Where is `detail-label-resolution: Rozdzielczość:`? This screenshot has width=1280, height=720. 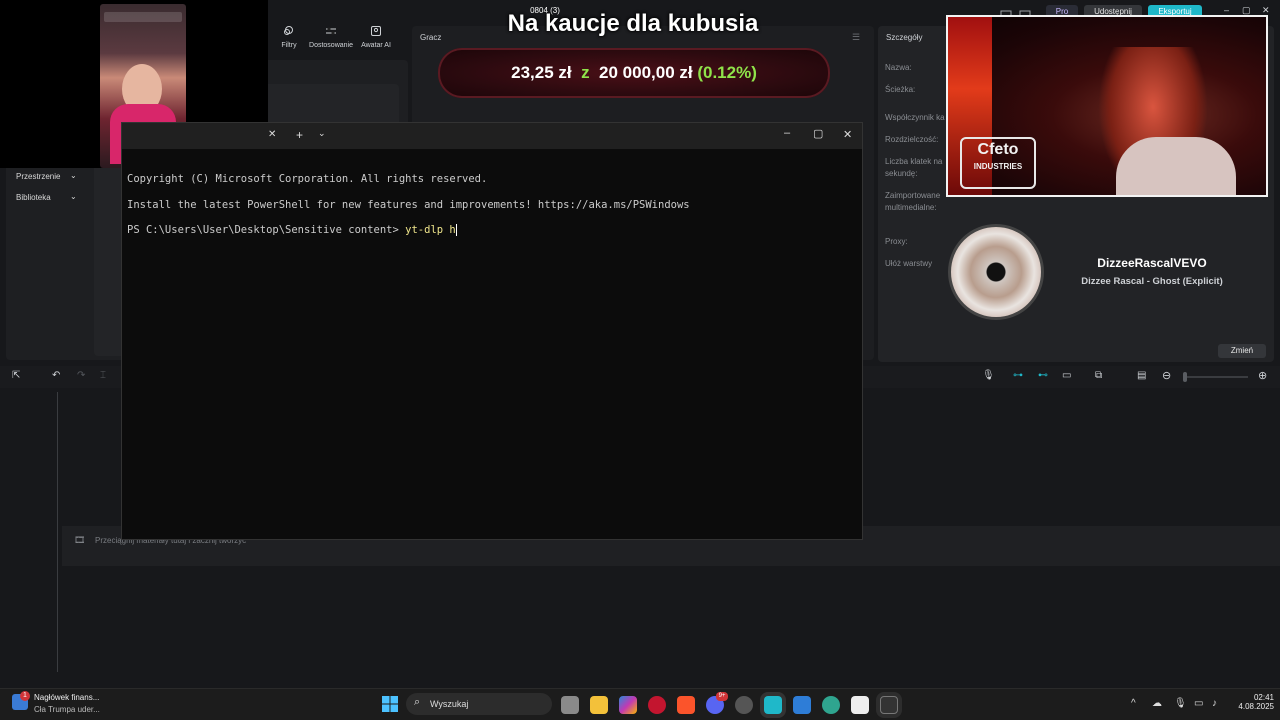
detail-label-resolution: Rozdzielczość: is located at coordinates (912, 139).